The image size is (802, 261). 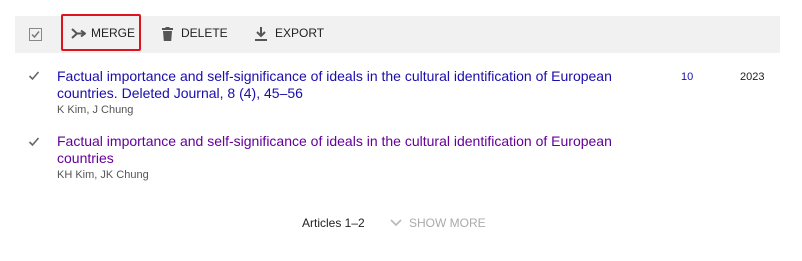 I want to click on export-button: EXPORT, so click(x=295, y=35).